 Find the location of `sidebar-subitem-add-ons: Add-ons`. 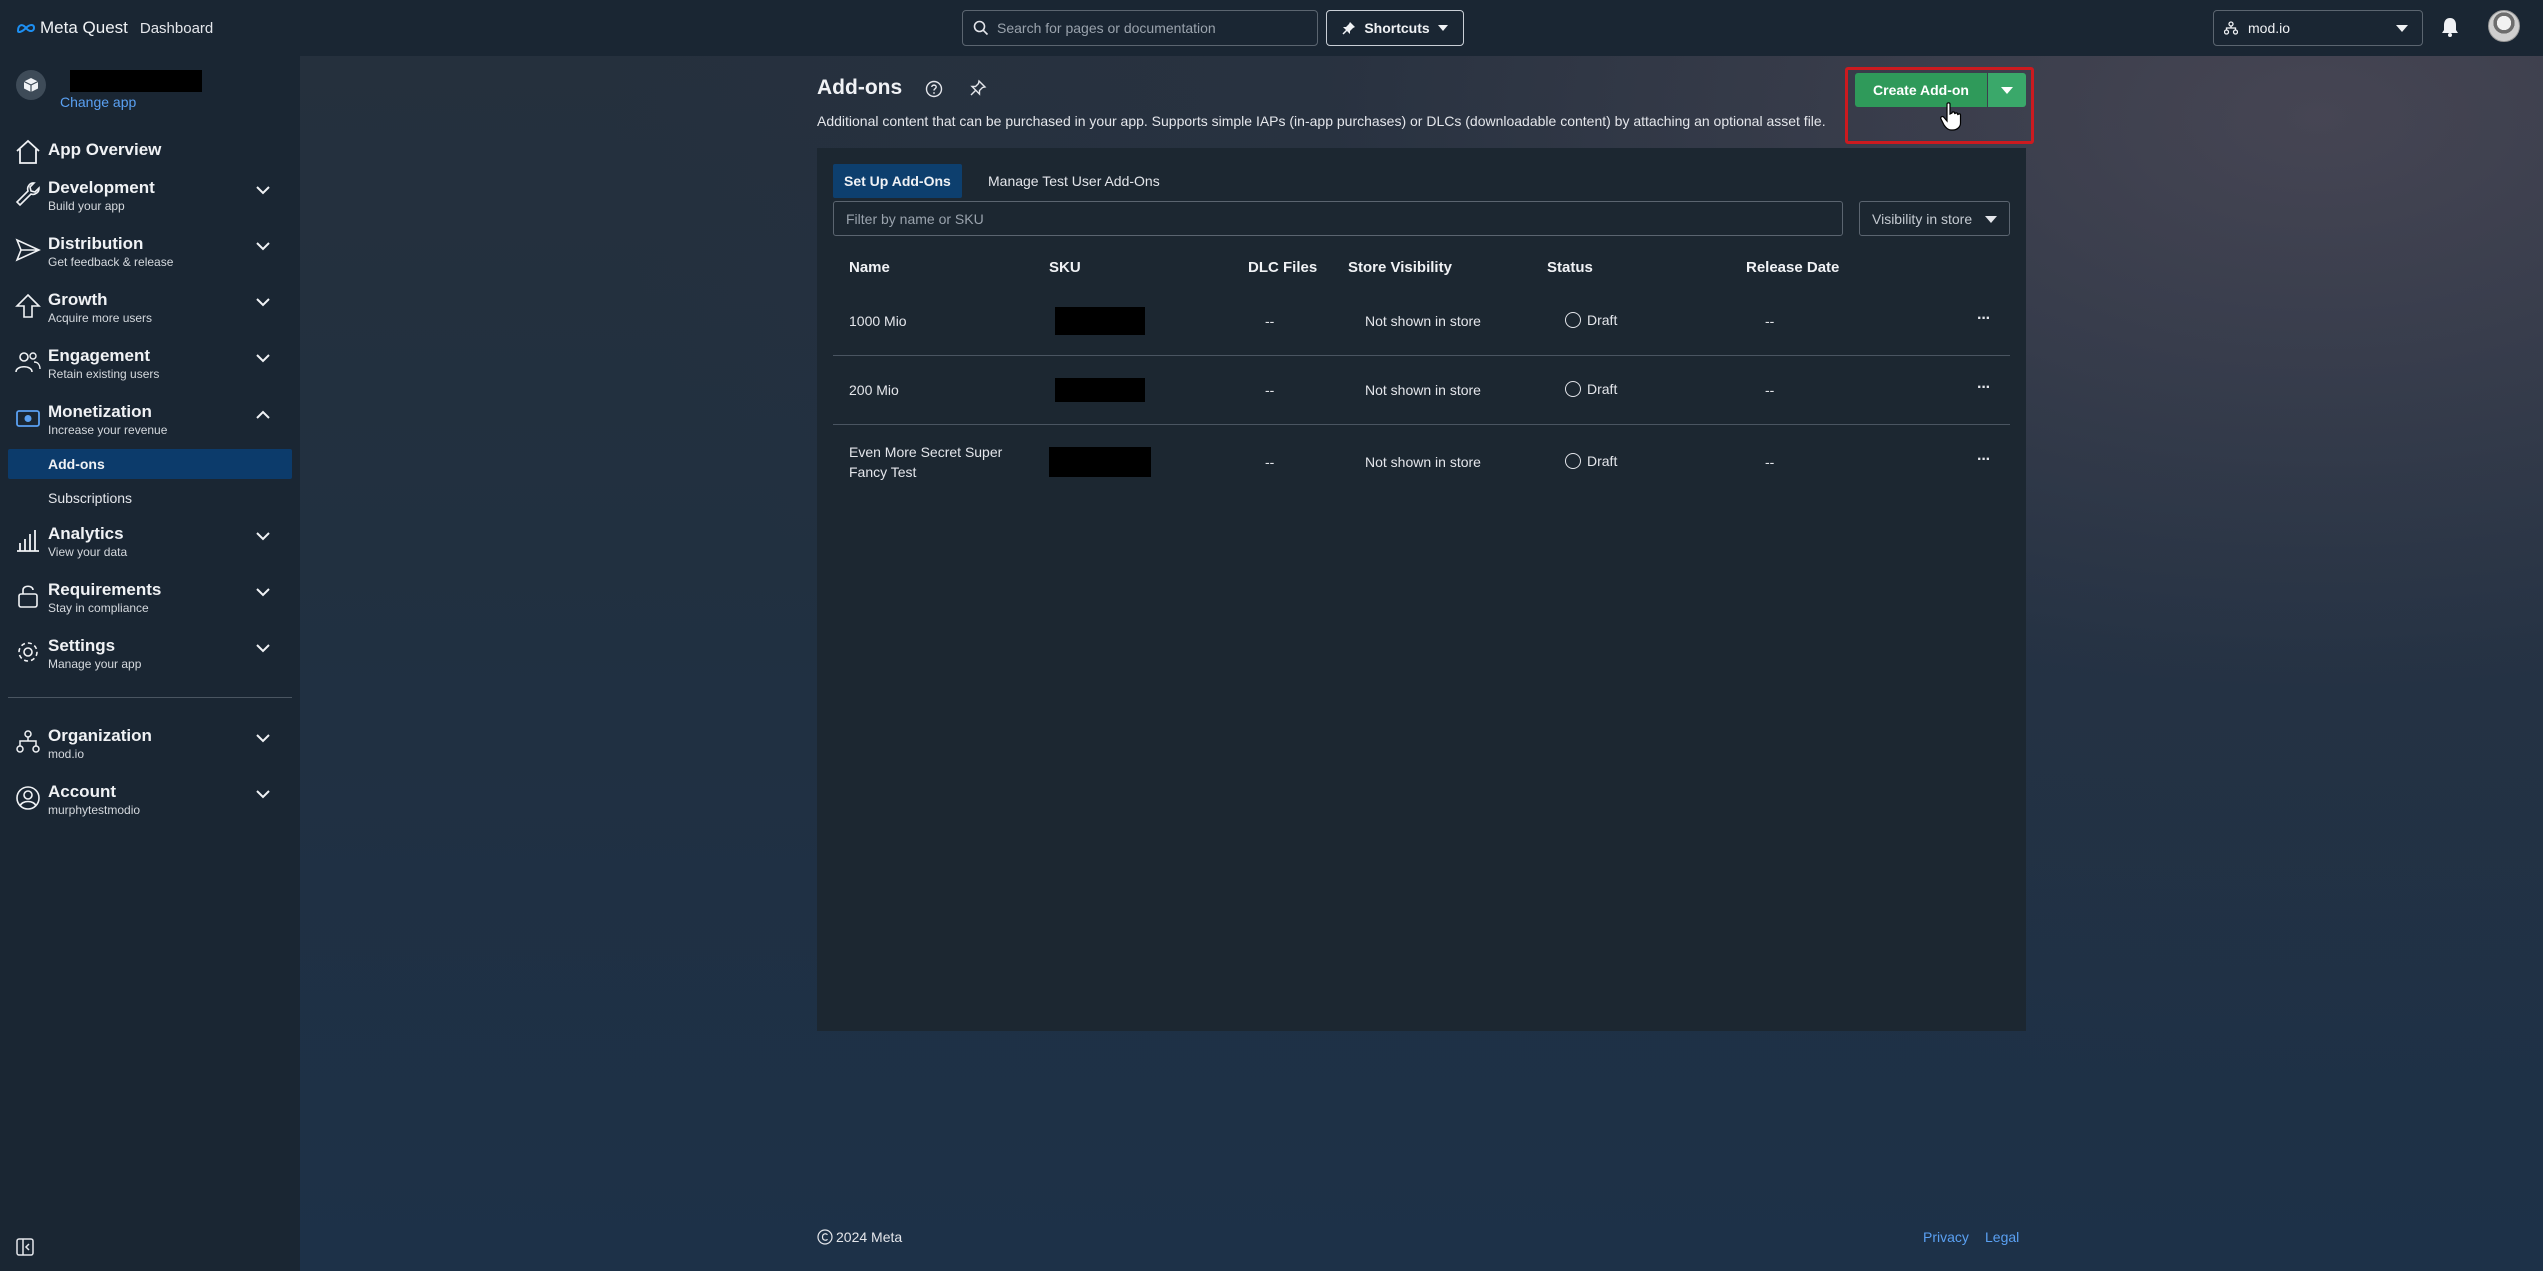

sidebar-subitem-add-ons: Add-ons is located at coordinates (150, 464).